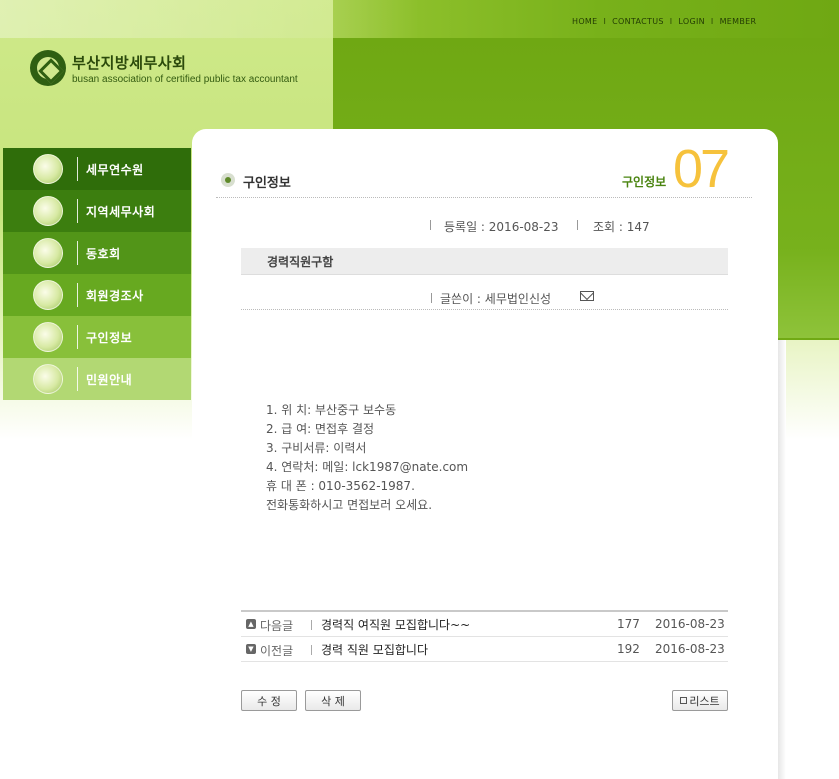 The height and width of the screenshot is (779, 839). Describe the element at coordinates (484, 624) in the screenshot. I see `next-post-row: ▲ 다음글 경력직 여직원 모집합니다~~ 177 2016-08-23` at that location.